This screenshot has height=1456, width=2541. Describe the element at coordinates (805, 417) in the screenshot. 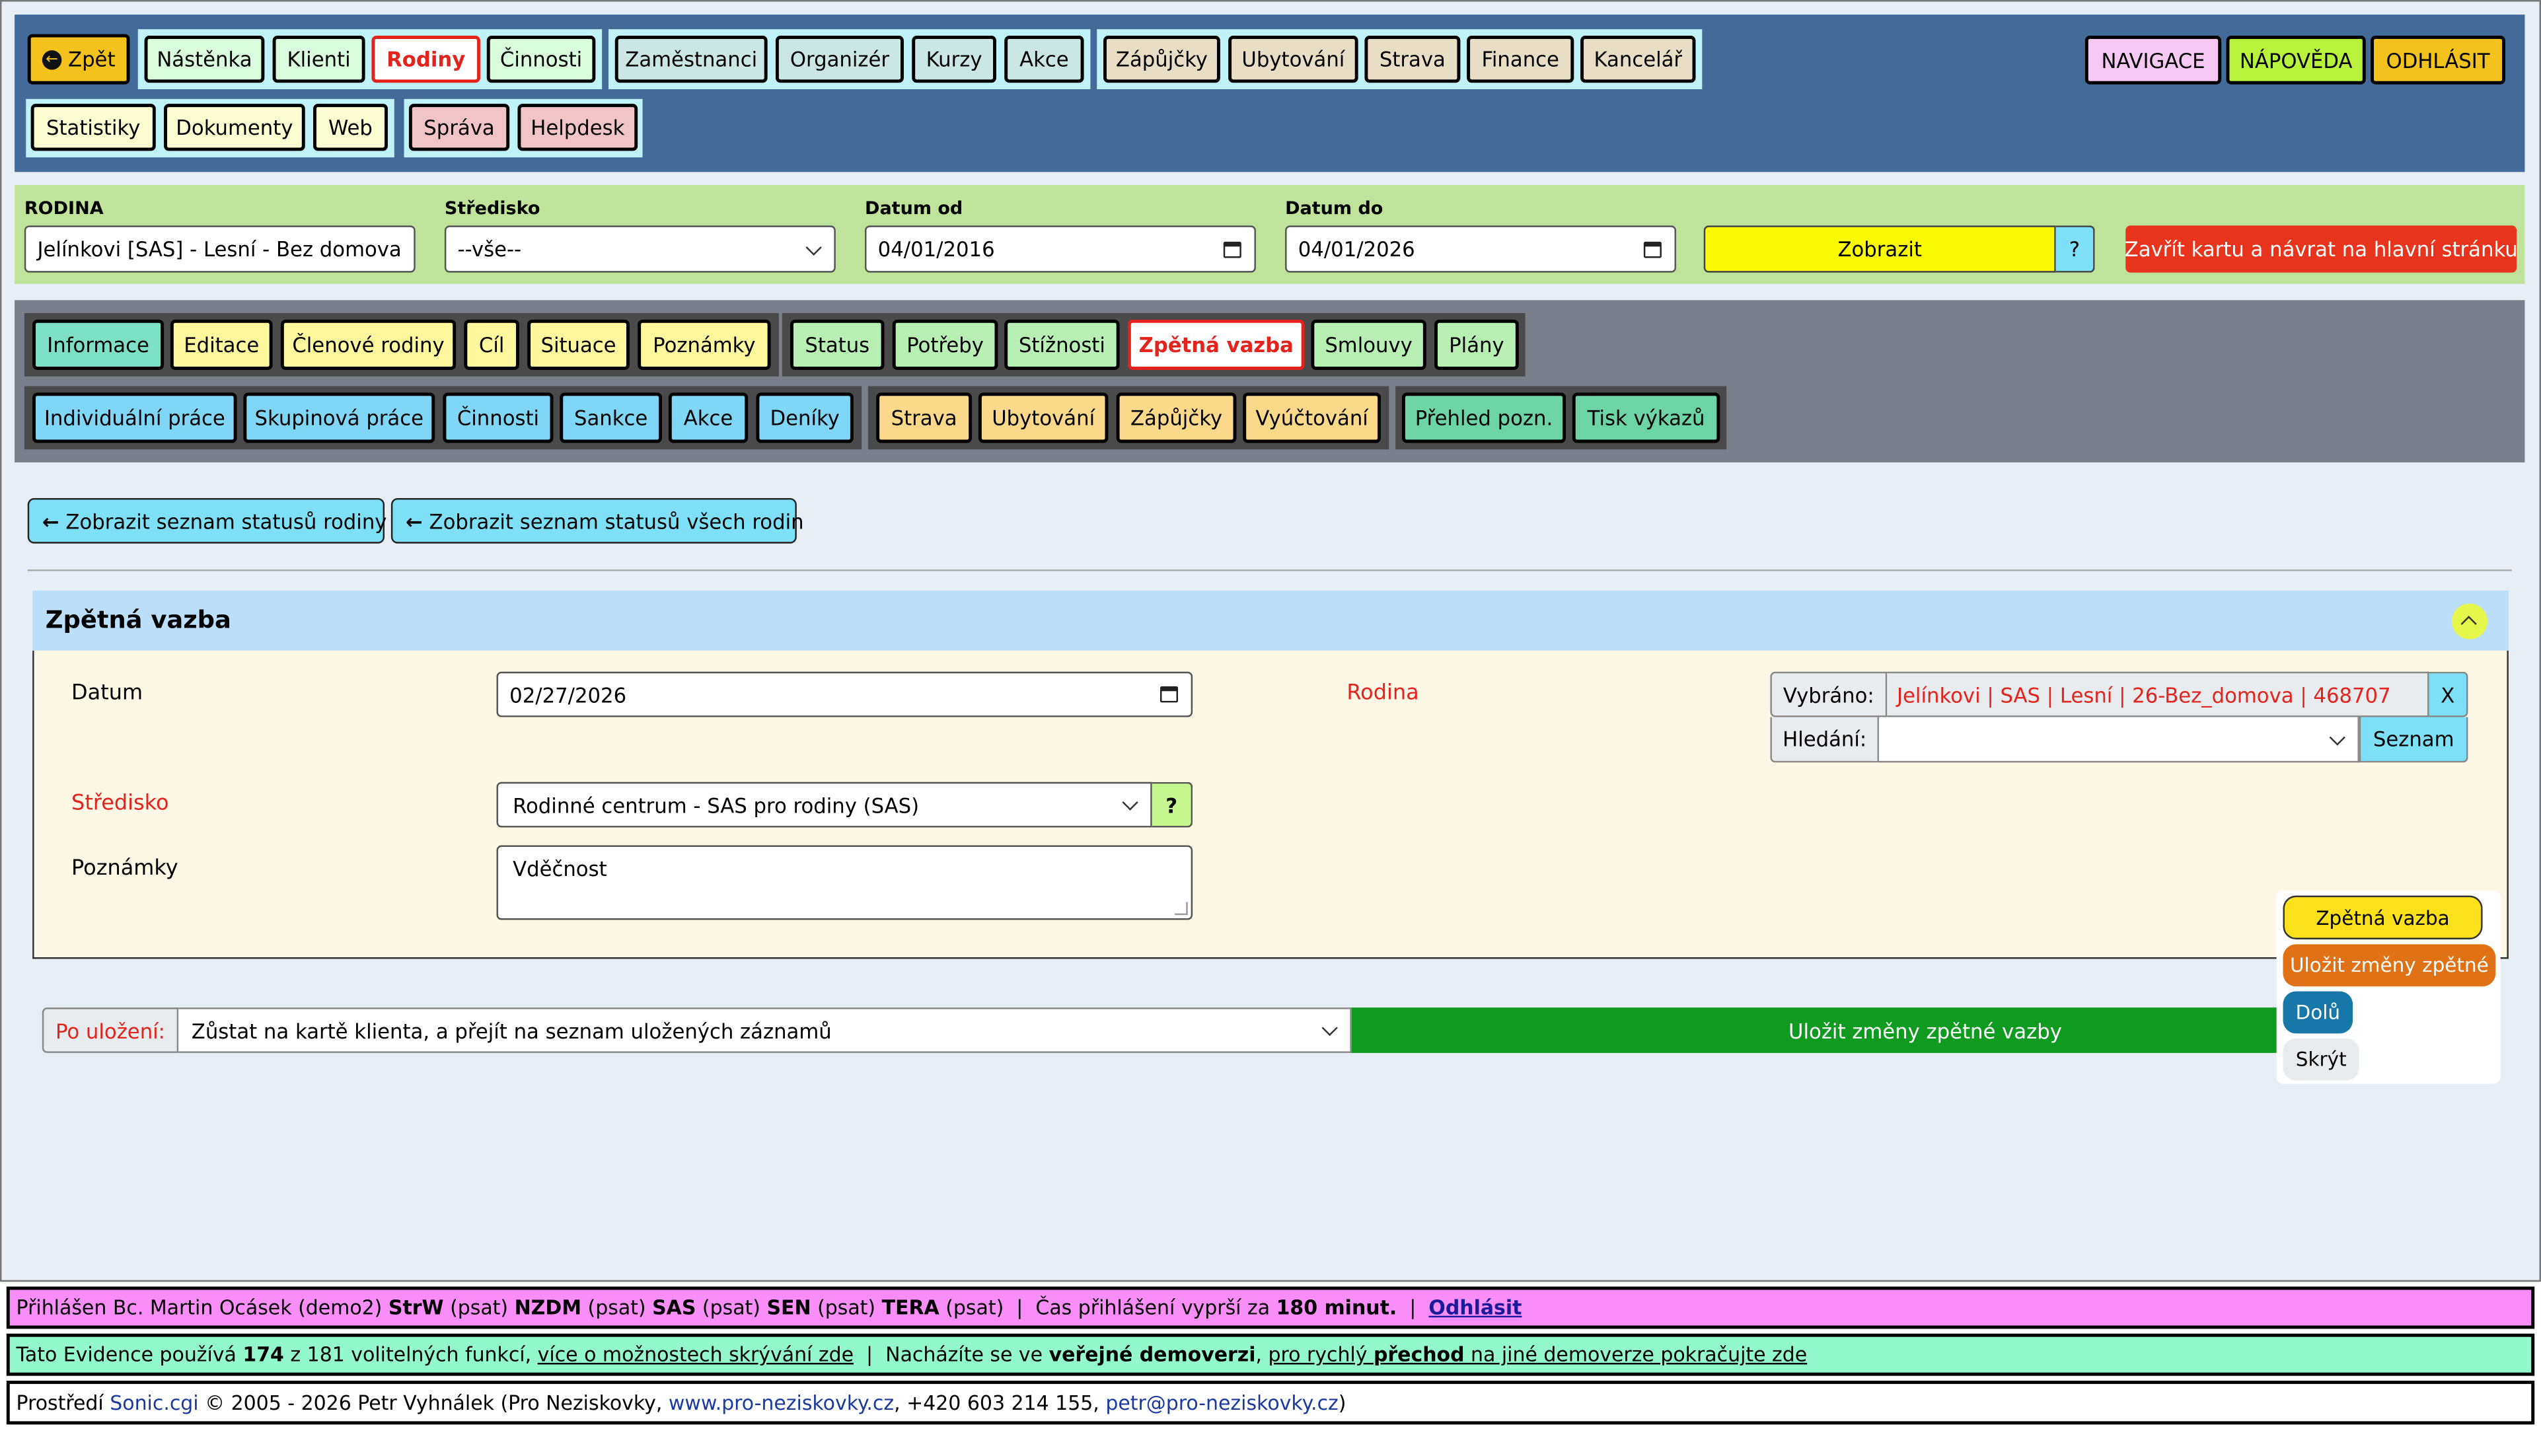

I see `tab-deniky: Deníky` at that location.